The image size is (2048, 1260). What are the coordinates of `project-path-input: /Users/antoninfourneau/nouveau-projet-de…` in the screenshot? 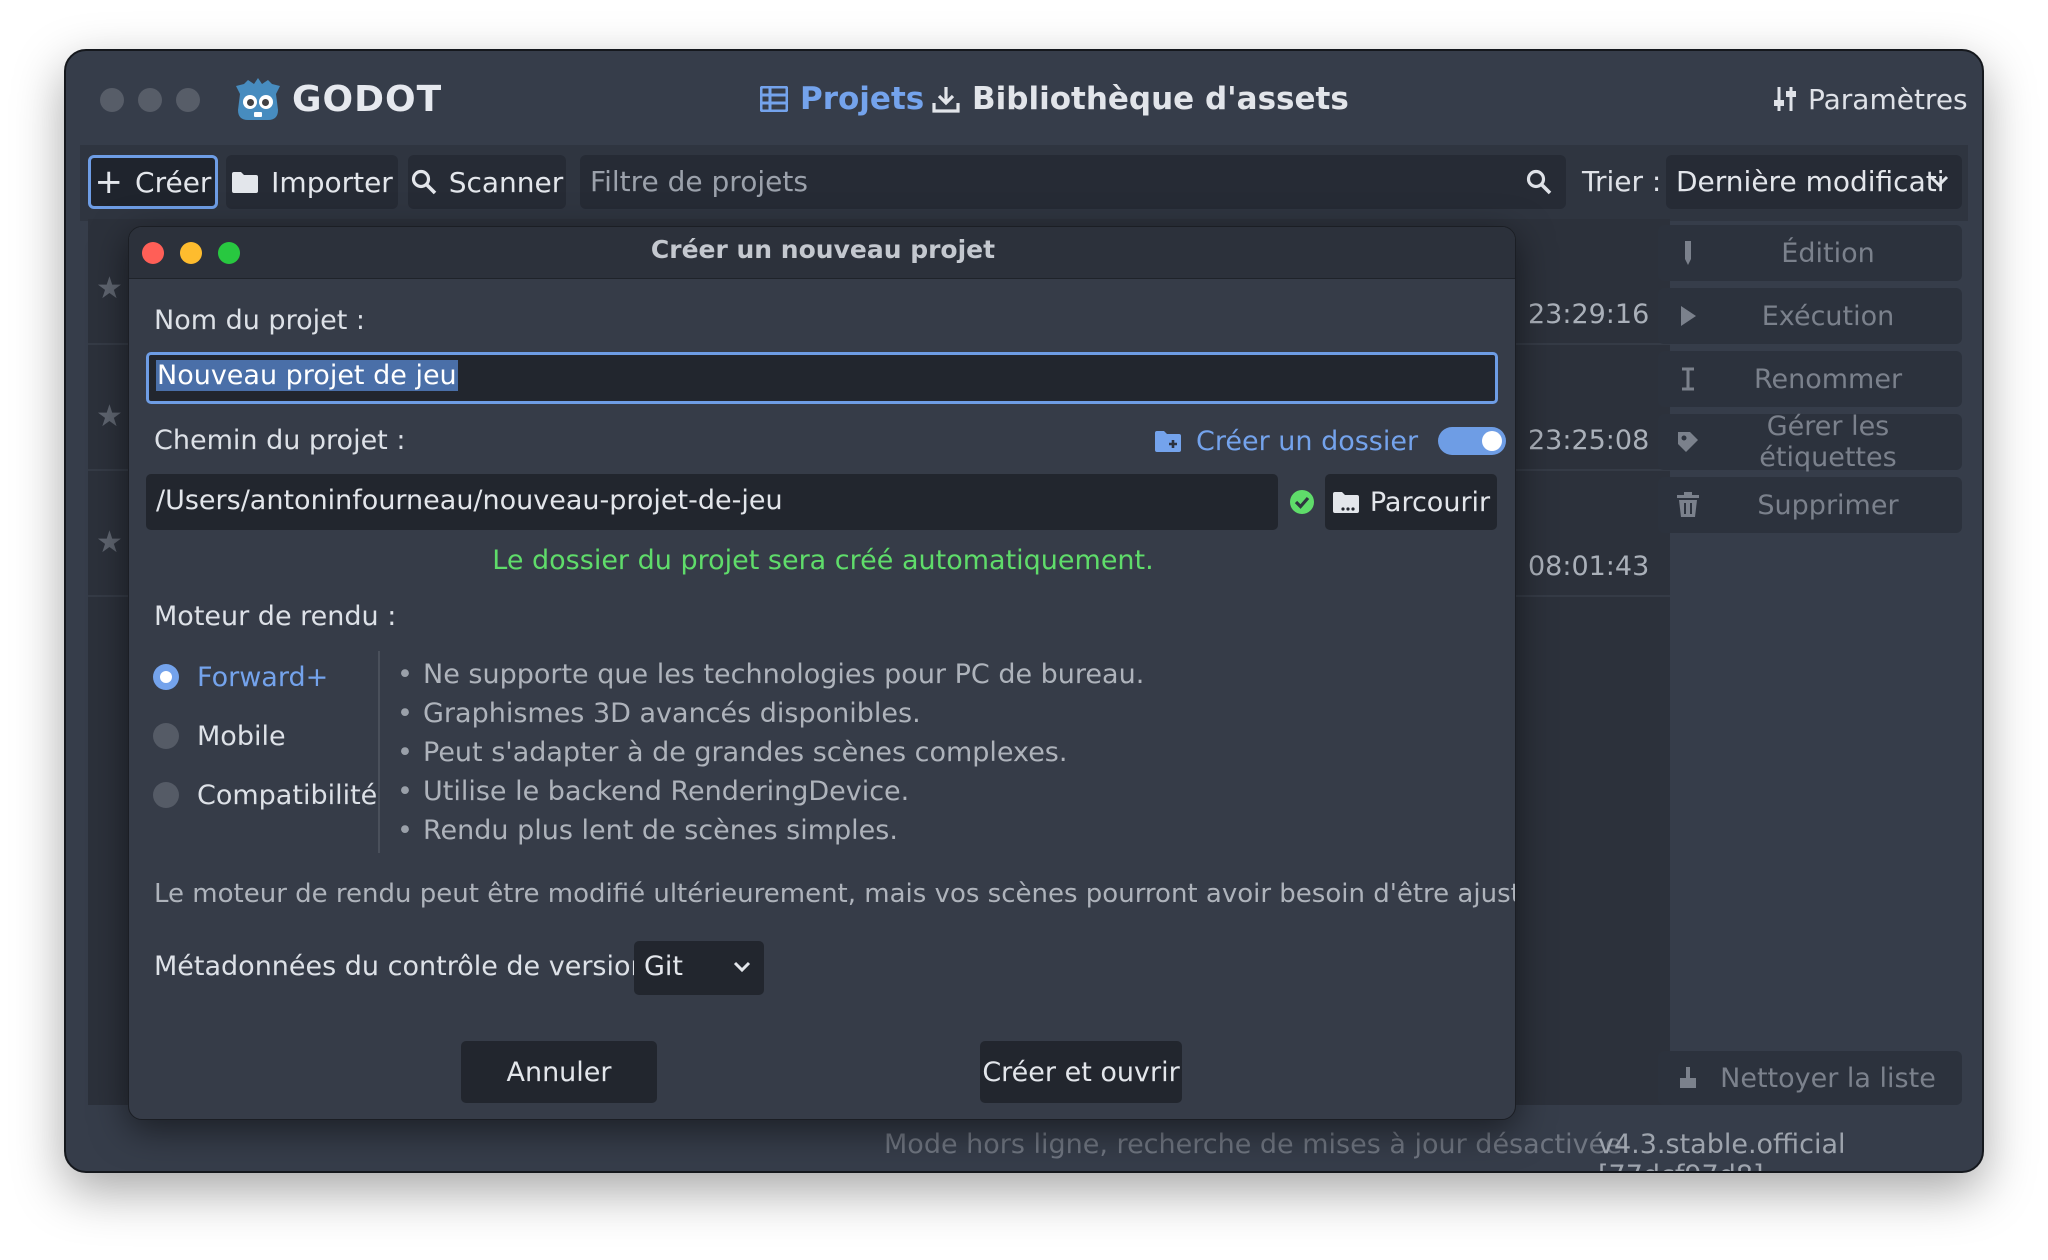 It's located at (712, 502).